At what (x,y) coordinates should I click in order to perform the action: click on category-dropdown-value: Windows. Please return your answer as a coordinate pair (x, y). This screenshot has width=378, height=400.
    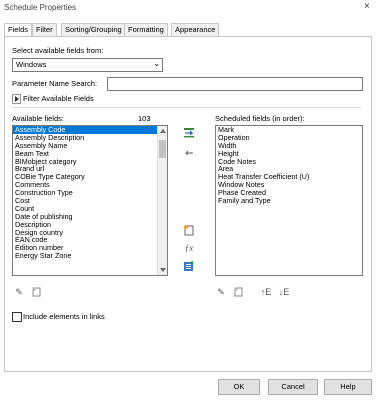
    Looking at the image, I should click on (31, 64).